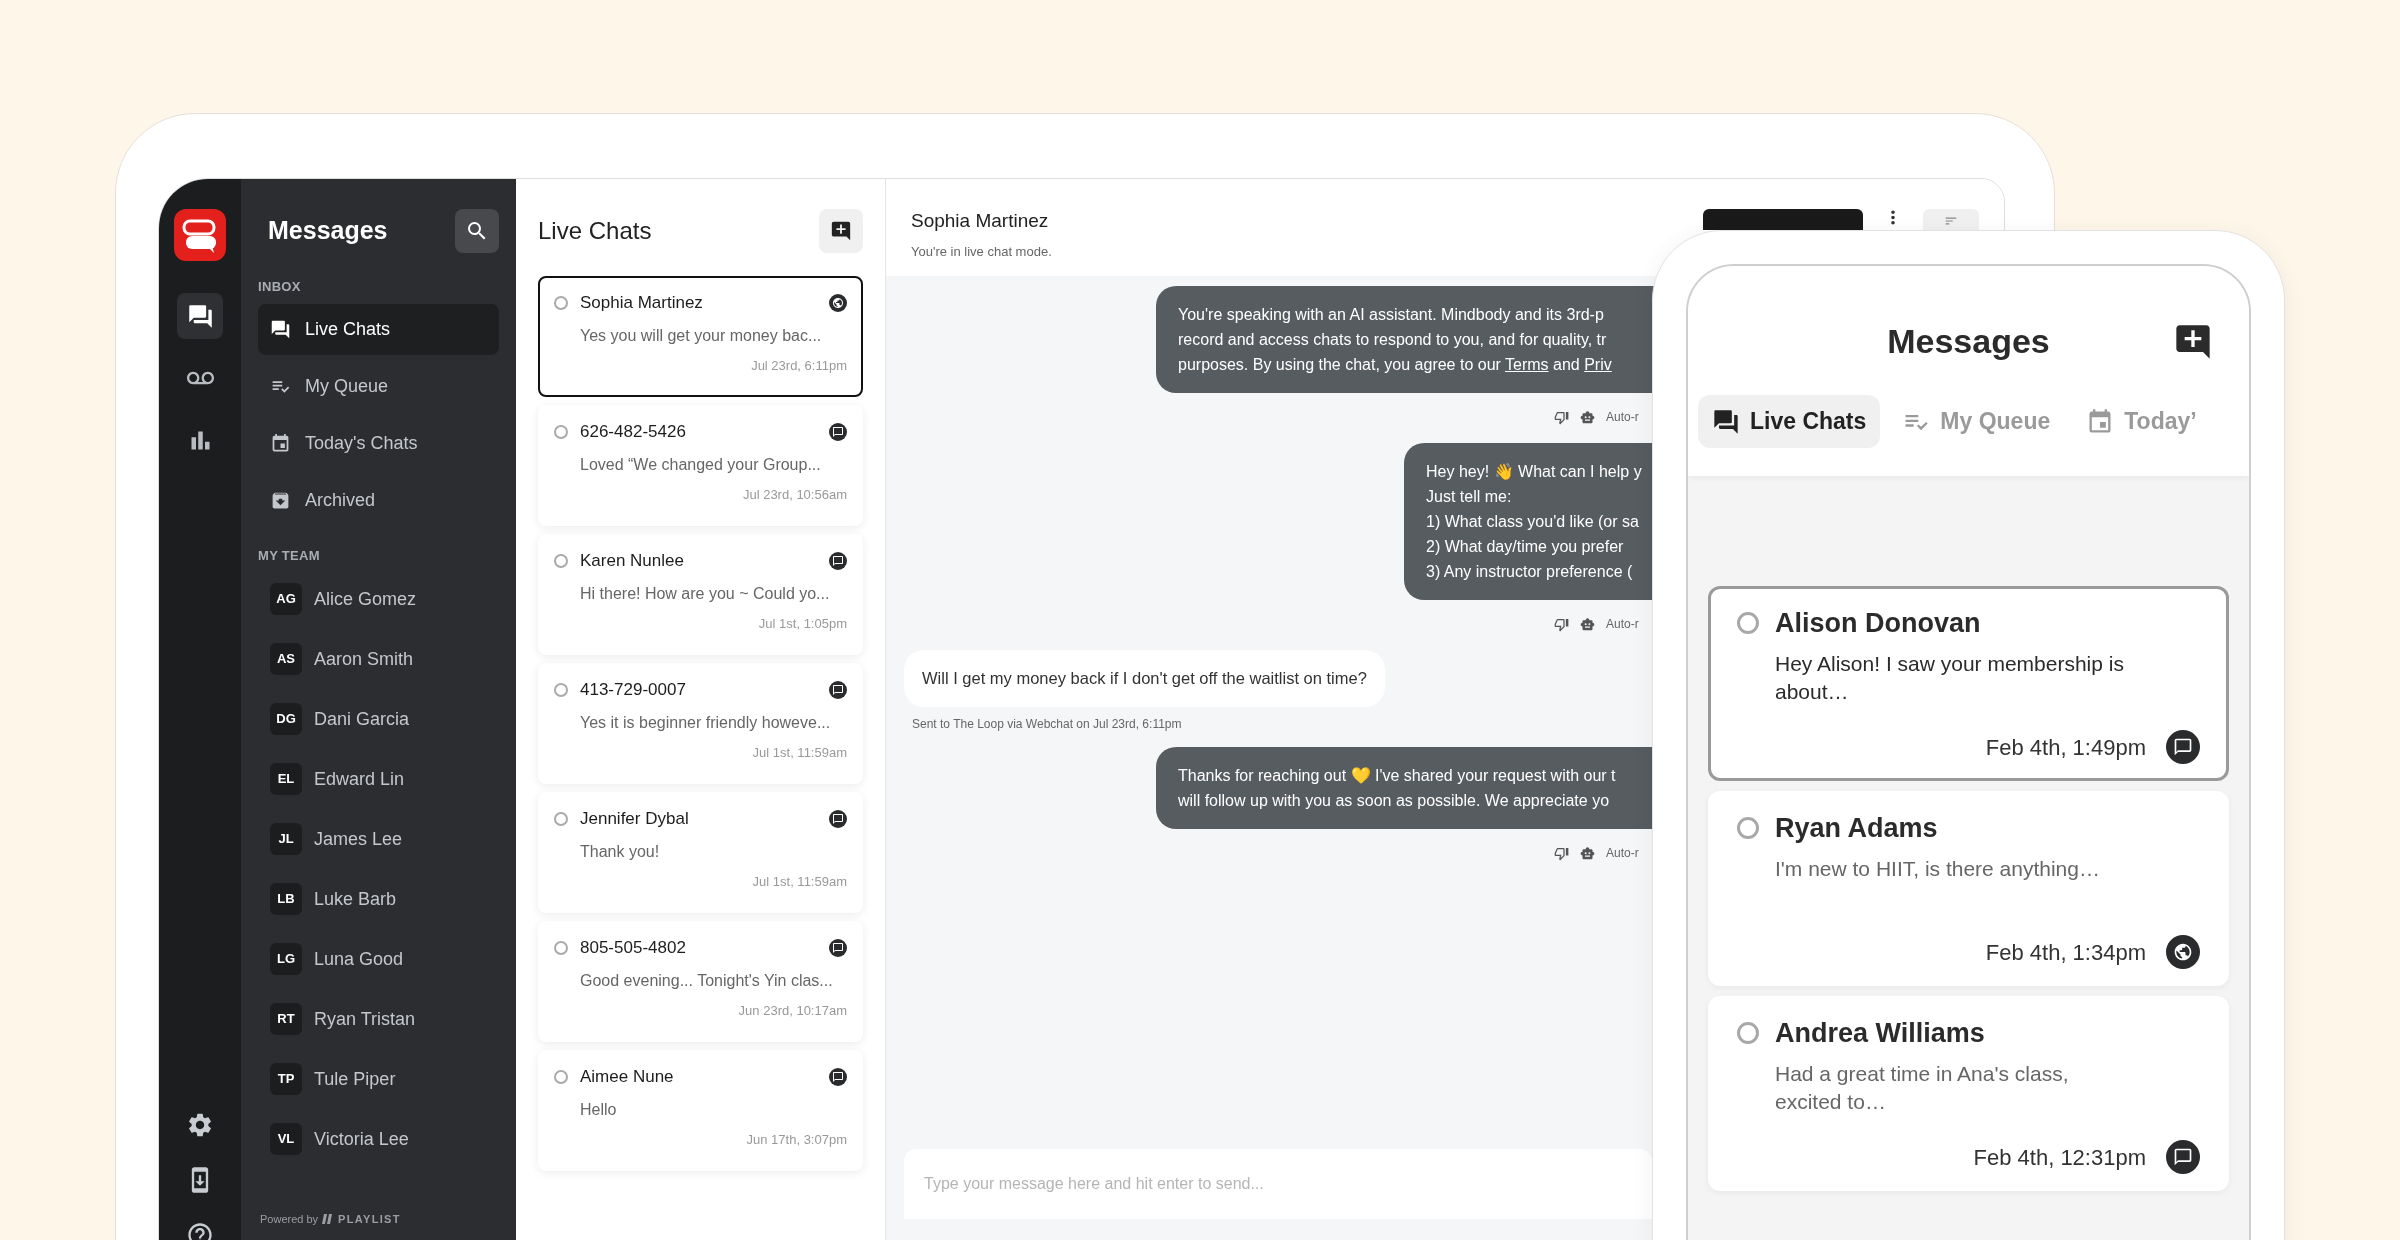  What do you see at coordinates (981, 251) in the screenshot?
I see `chat-mode-text: You're in live chat mode.` at bounding box center [981, 251].